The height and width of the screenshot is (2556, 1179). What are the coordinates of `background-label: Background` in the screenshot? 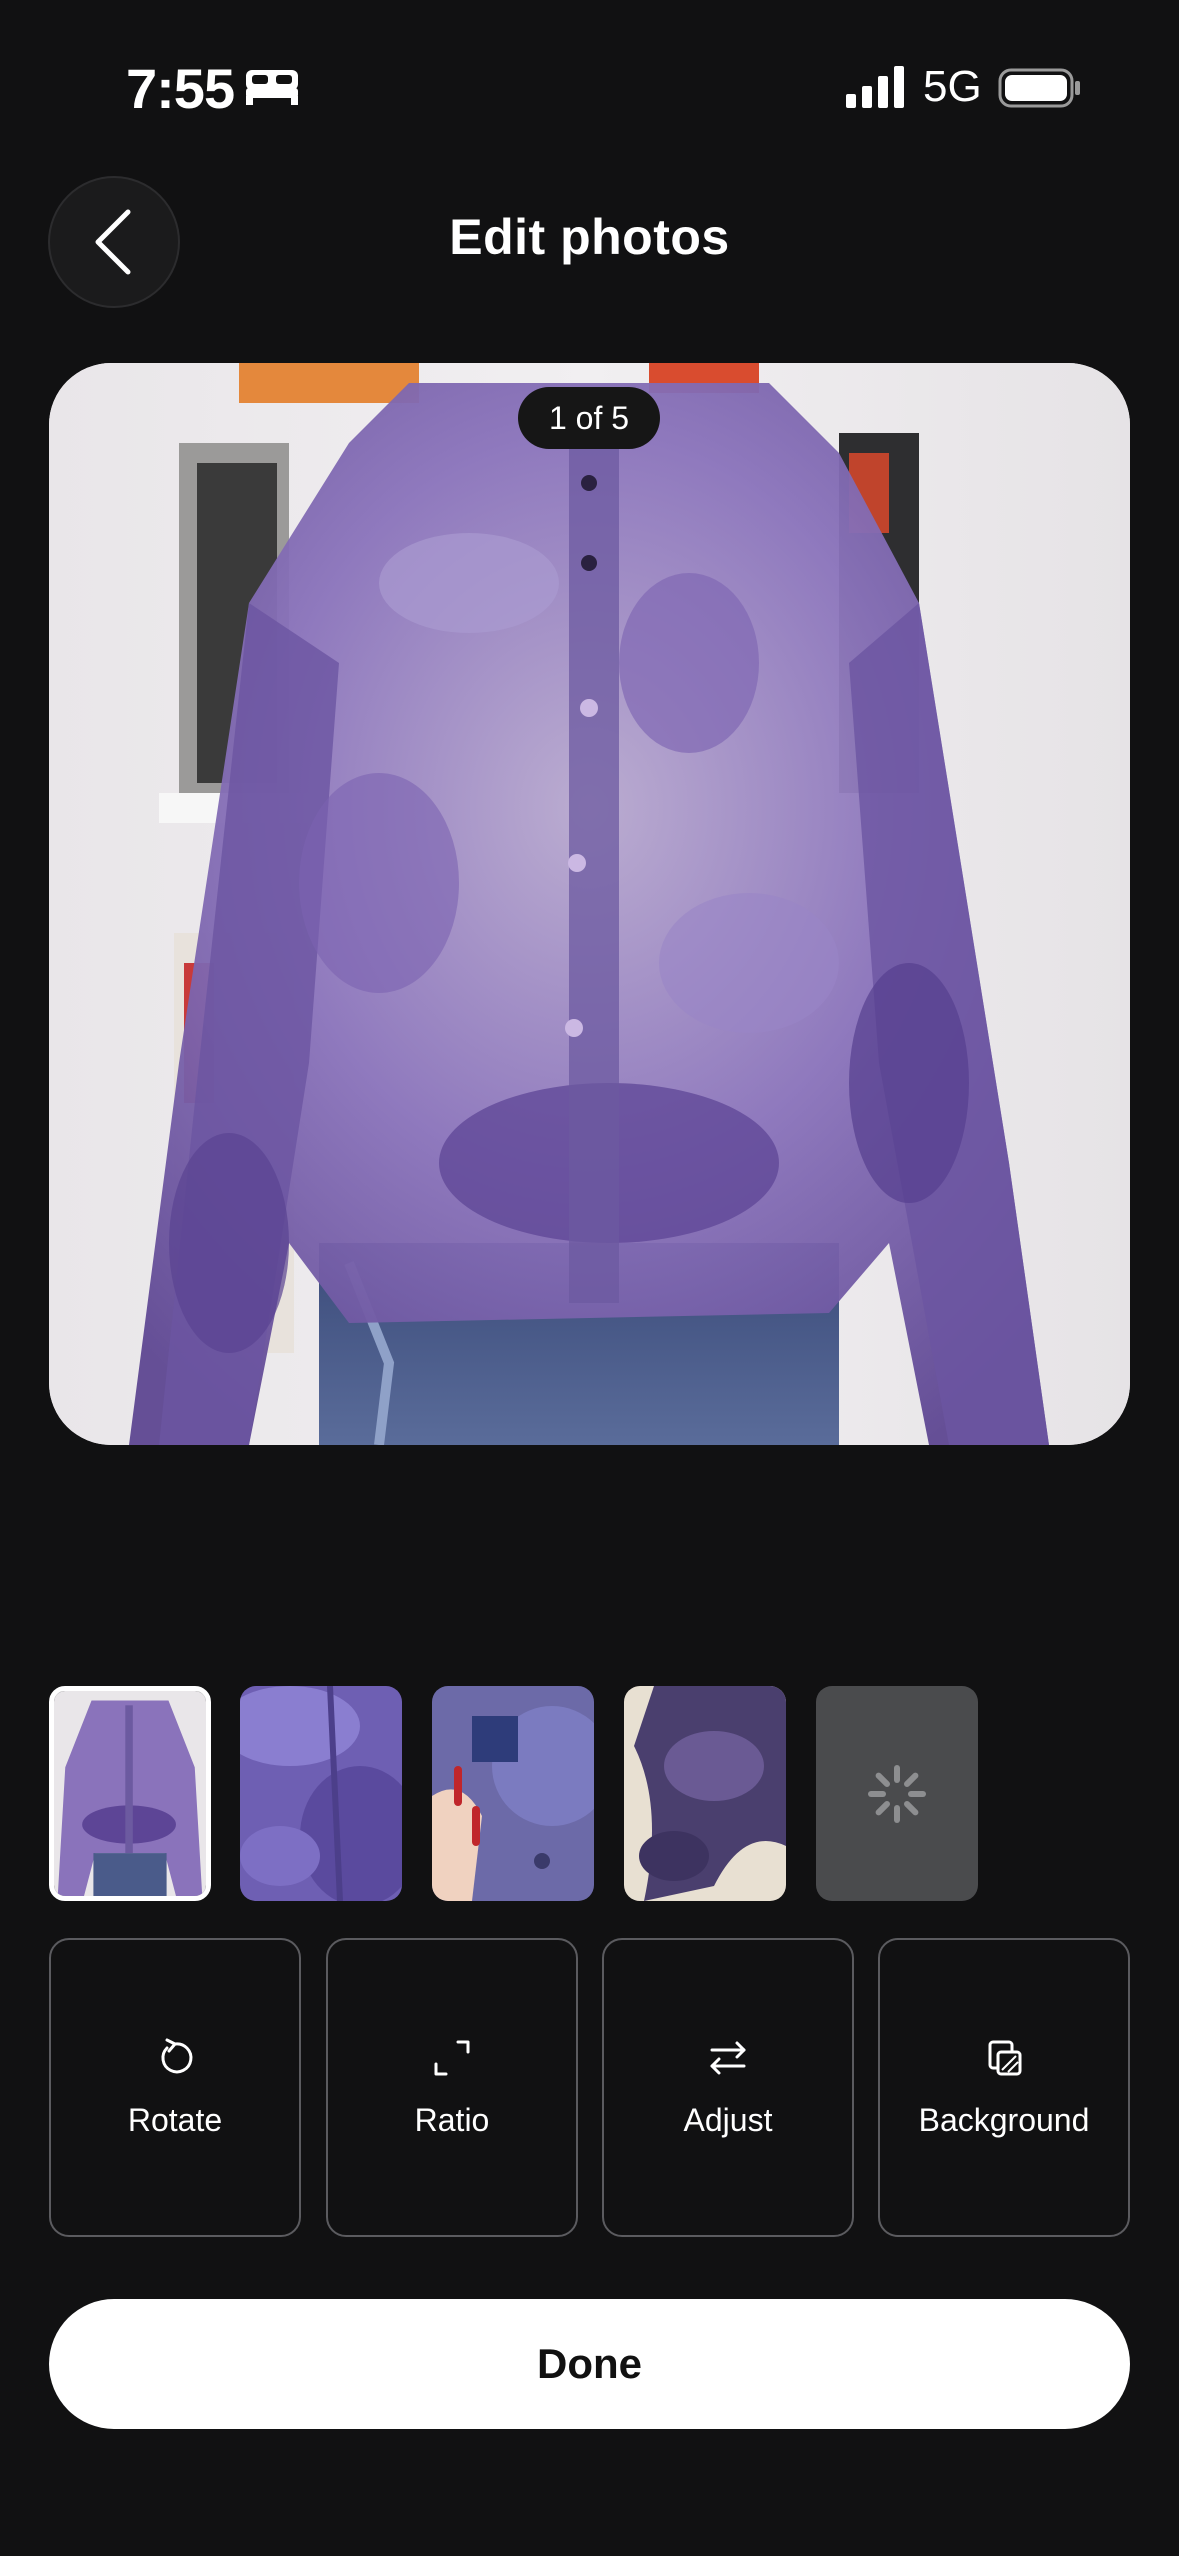 It's located at (1004, 2120).